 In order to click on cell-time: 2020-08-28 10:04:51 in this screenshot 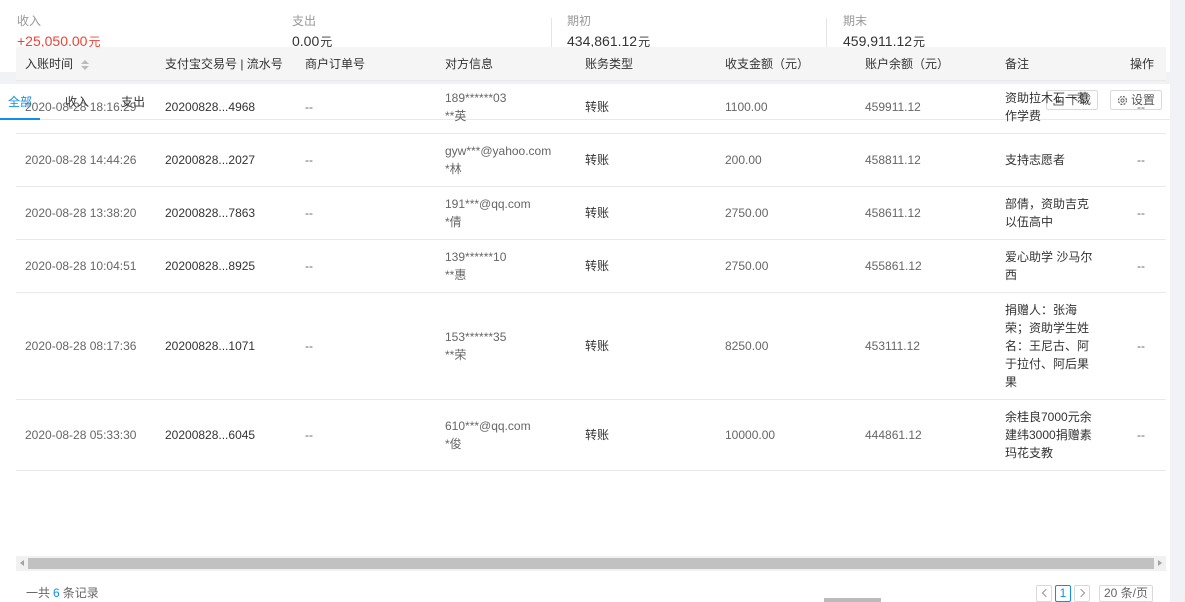, I will do `click(86, 266)`.